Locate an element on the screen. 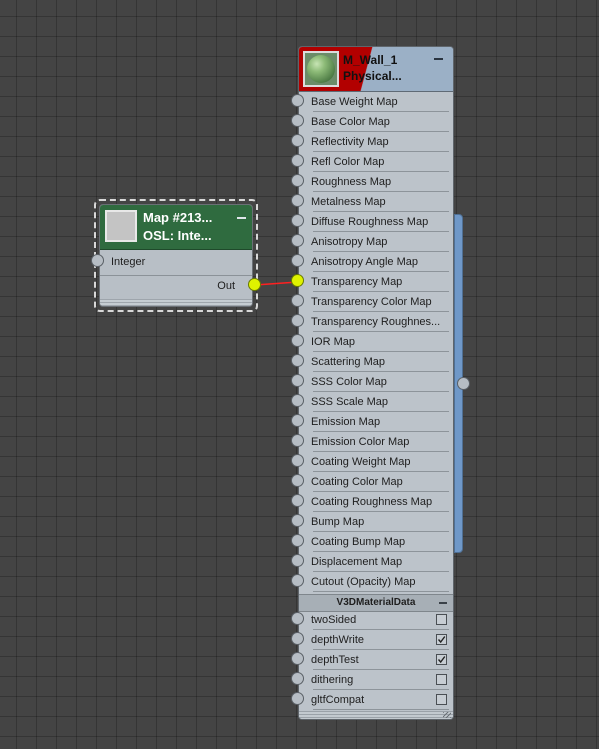 The image size is (599, 749). property-label: depthTest is located at coordinates (335, 660).